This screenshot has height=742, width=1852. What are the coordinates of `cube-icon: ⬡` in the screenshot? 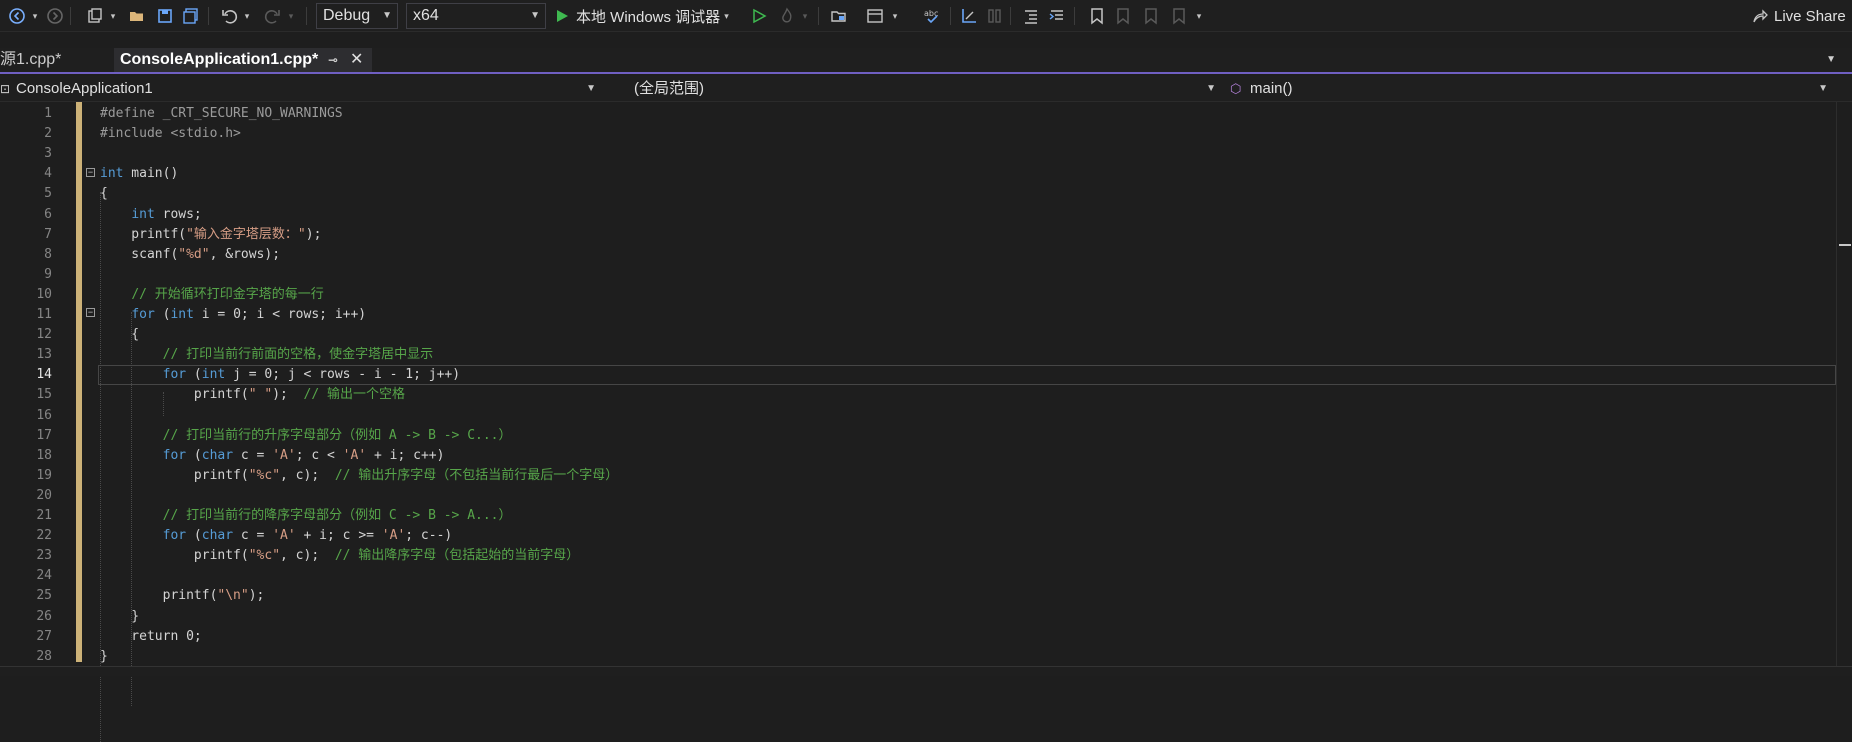 It's located at (1236, 88).